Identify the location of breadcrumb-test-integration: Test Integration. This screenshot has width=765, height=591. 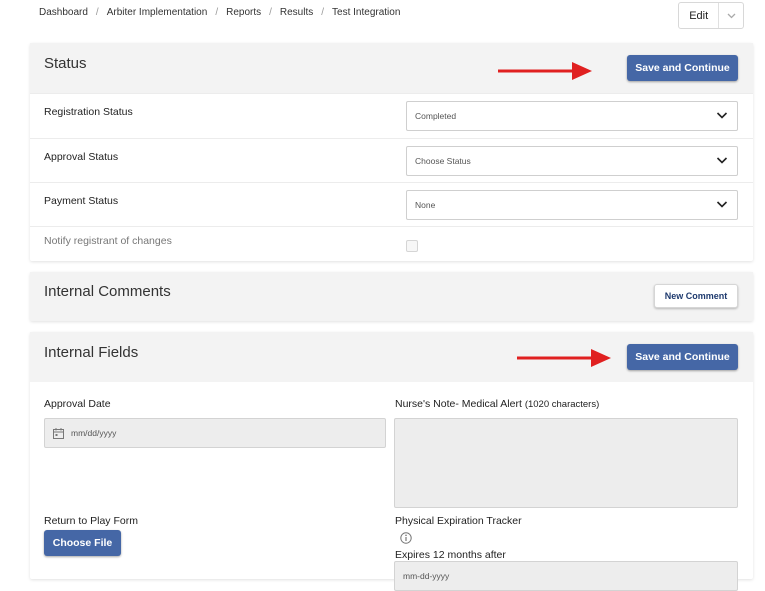
(366, 12).